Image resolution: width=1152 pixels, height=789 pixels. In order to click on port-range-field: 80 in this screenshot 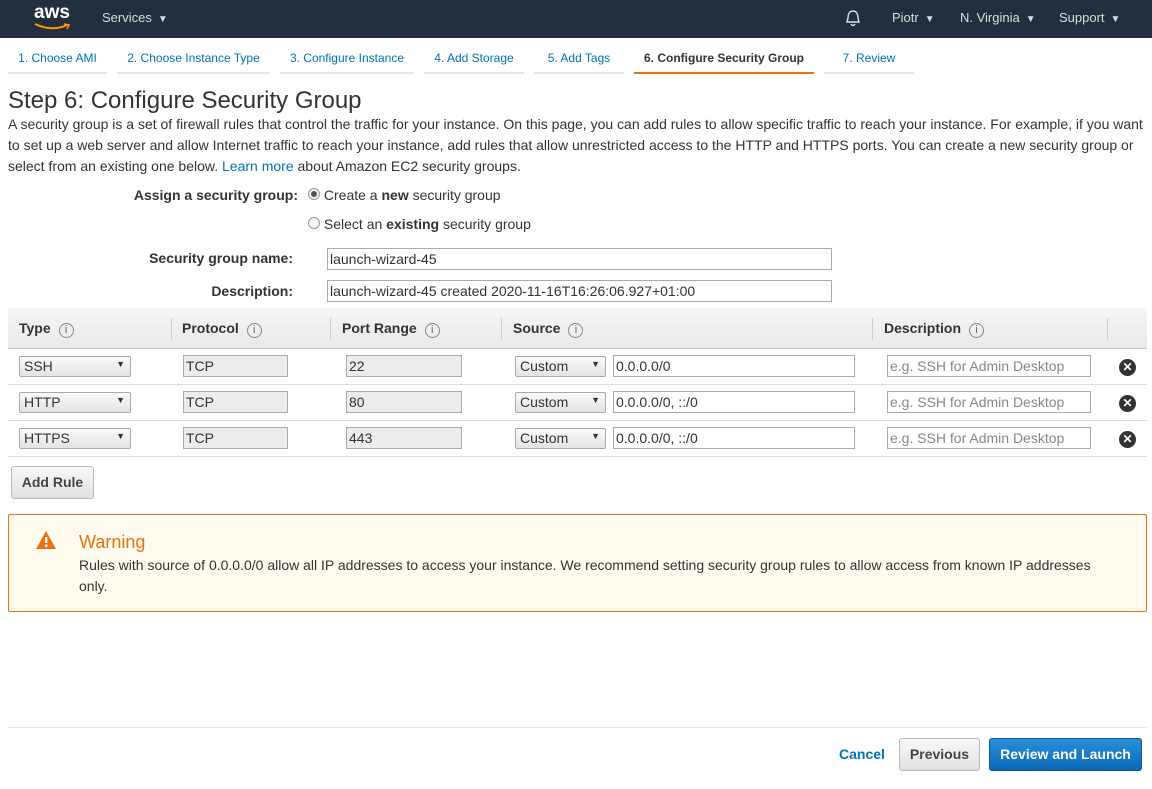, I will do `click(404, 402)`.